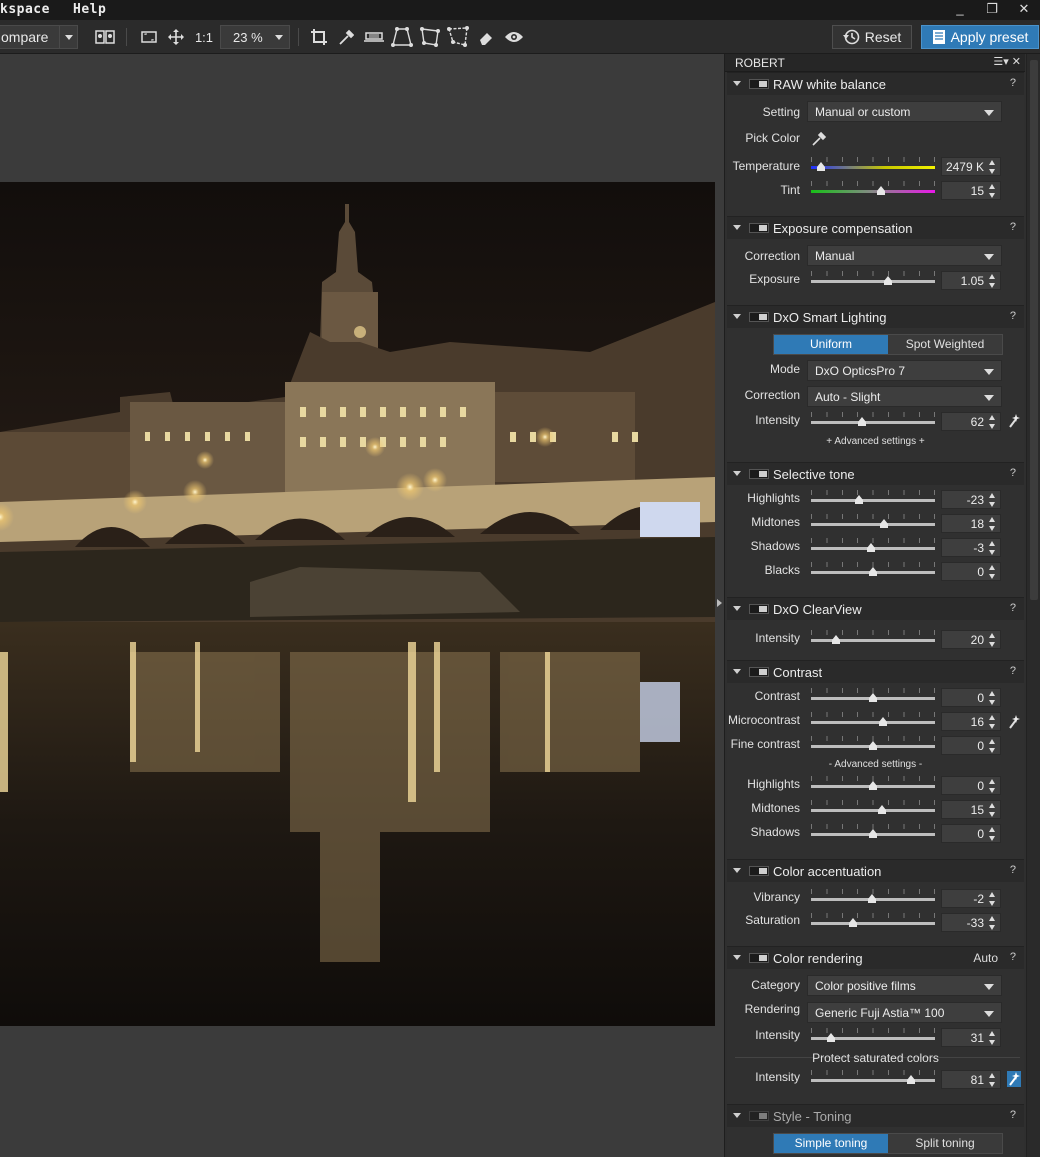 This screenshot has width=1040, height=1157. What do you see at coordinates (904, 255) in the screenshot?
I see `exposure-correction-select: Manual` at bounding box center [904, 255].